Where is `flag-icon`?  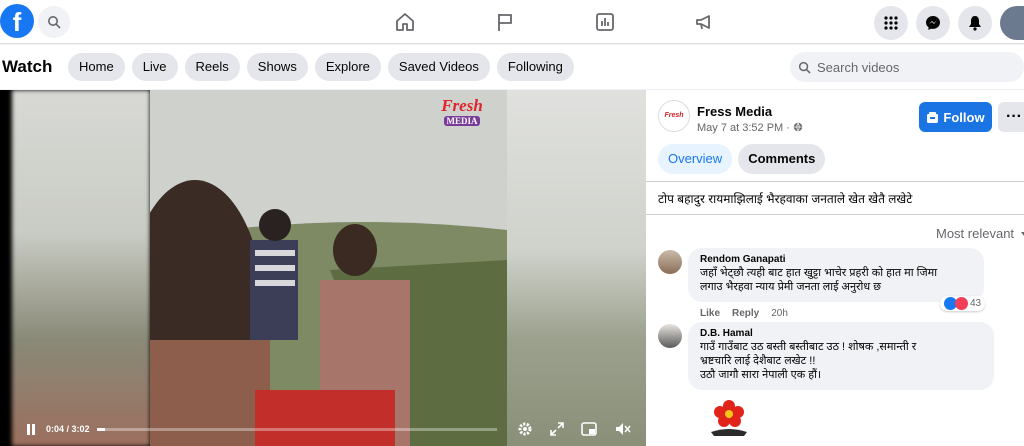 flag-icon is located at coordinates (505, 22).